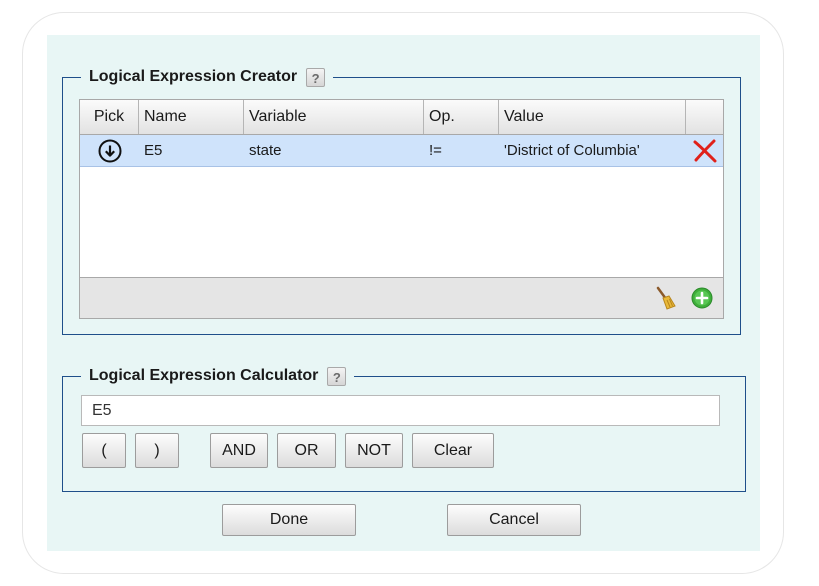 The image size is (819, 586). Describe the element at coordinates (316, 77) in the screenshot. I see `creator-help-icon: ?` at that location.